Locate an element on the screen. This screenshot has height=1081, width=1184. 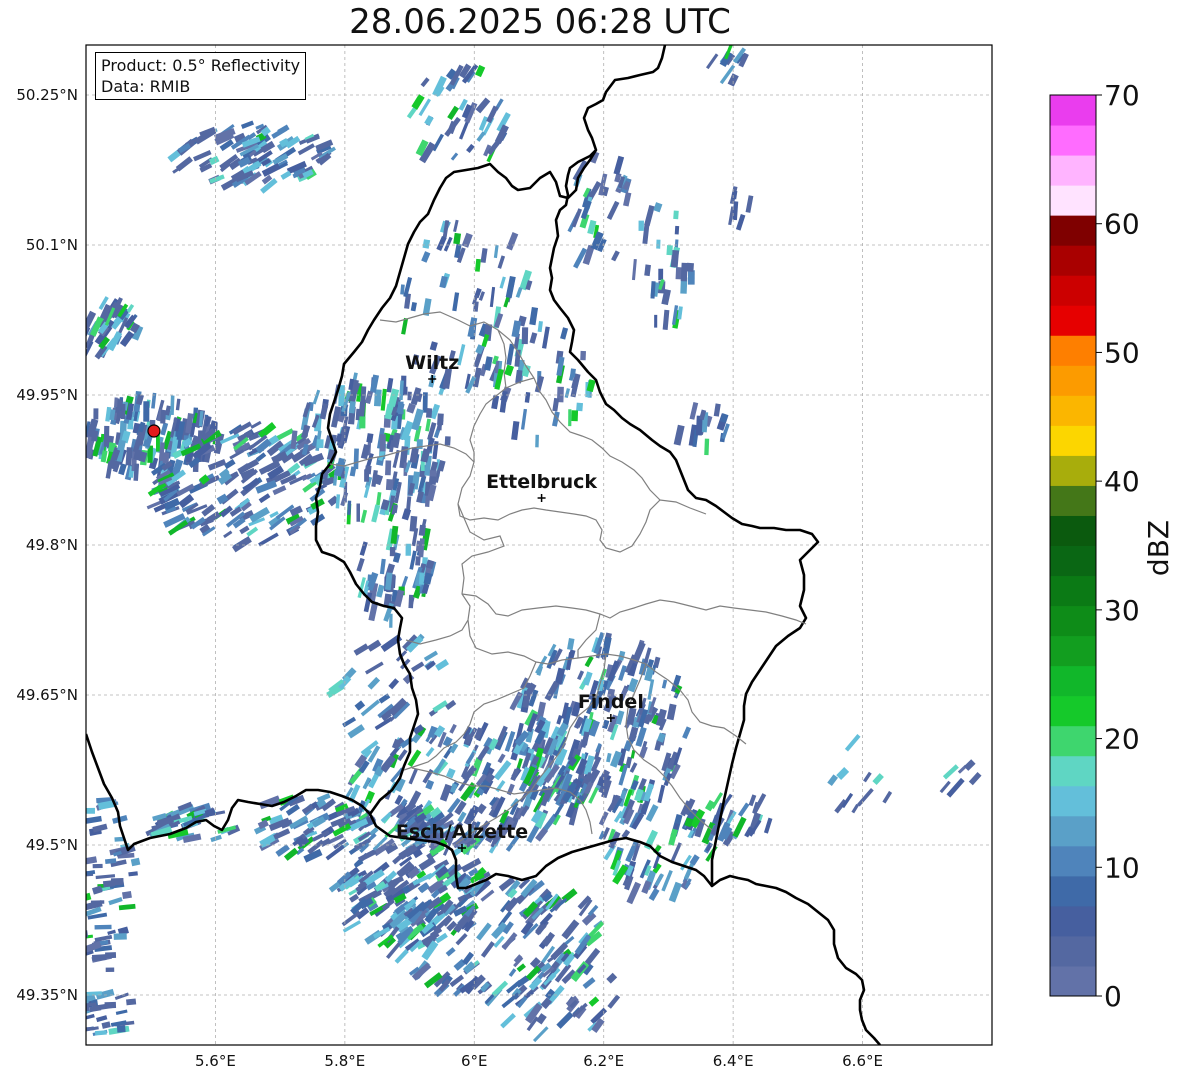
colorbar-tick-label: 50 is located at coordinates (1122, 352).